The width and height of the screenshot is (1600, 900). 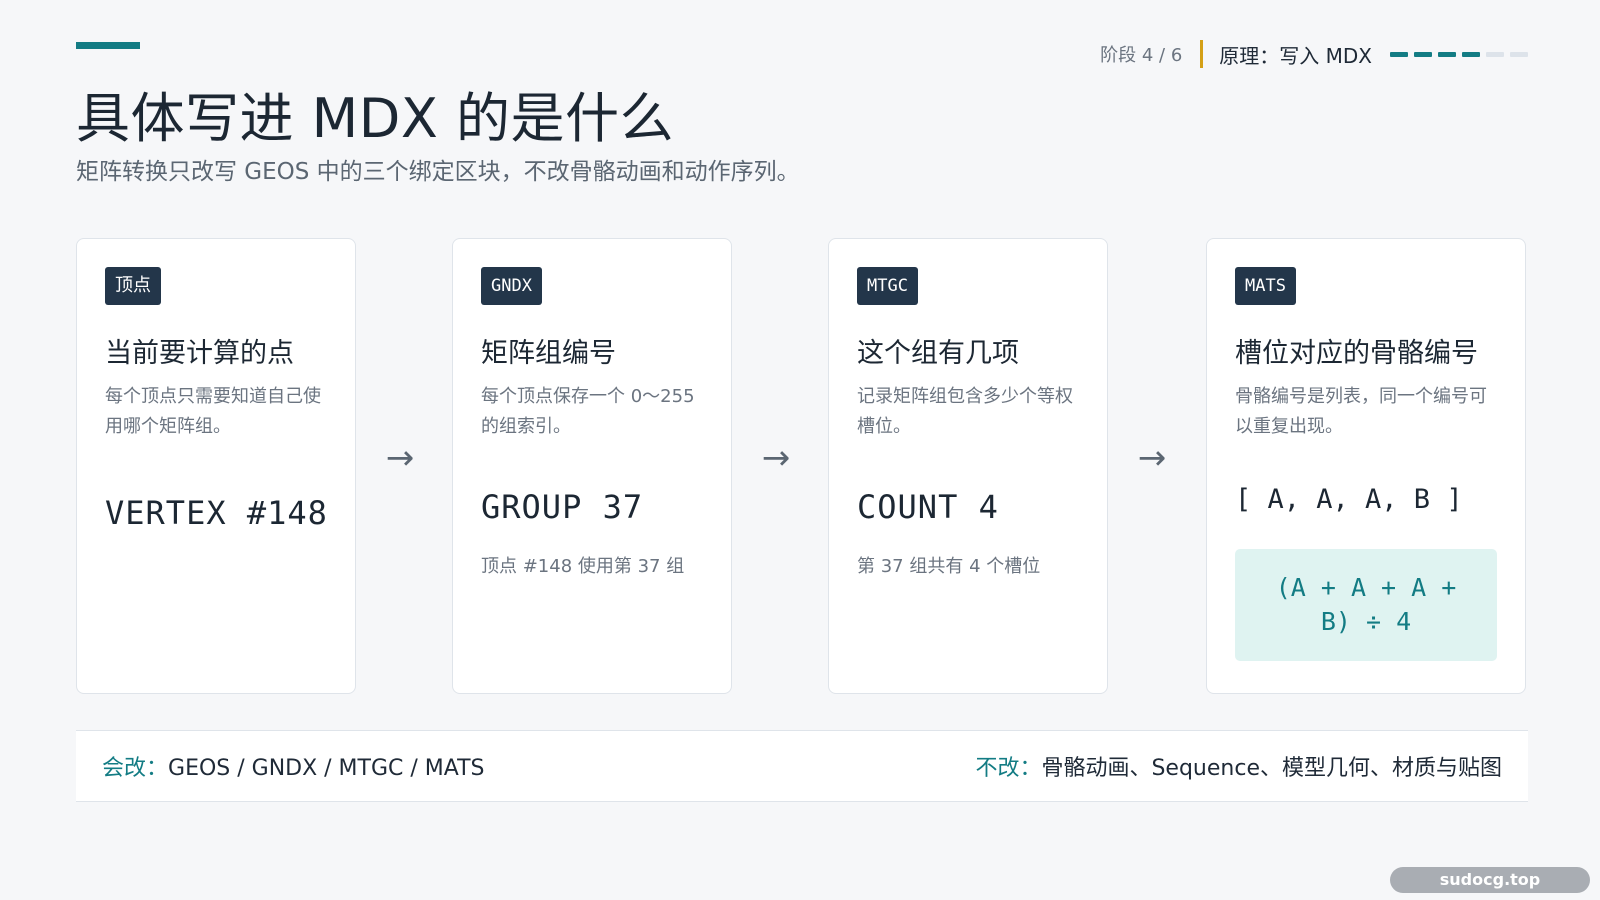 What do you see at coordinates (1459, 54) in the screenshot?
I see `progress-dashes` at bounding box center [1459, 54].